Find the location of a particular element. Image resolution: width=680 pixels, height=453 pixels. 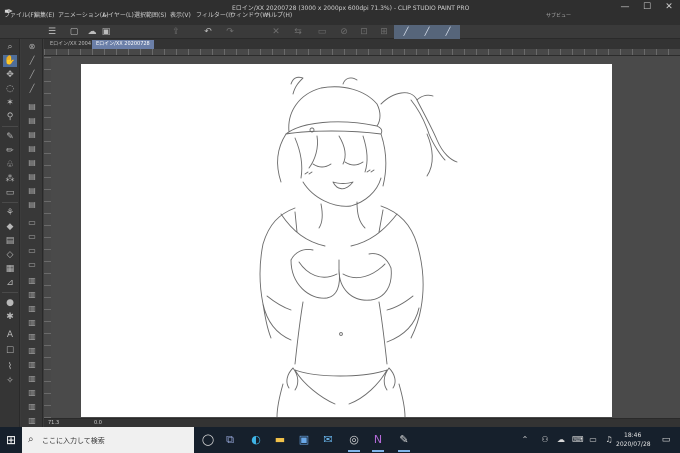

task-view-icon: ◯ is located at coordinates (208, 440).